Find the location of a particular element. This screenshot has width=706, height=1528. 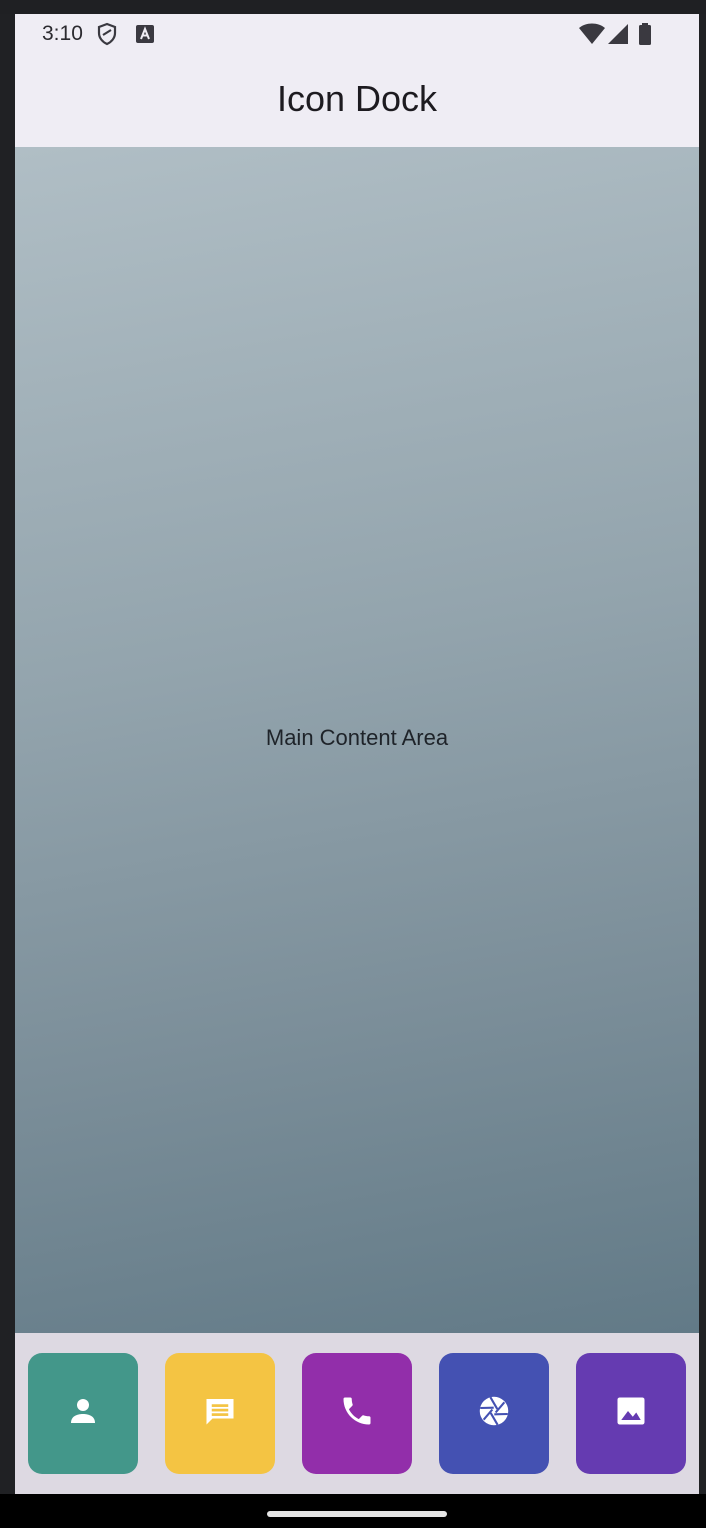

icon-dock is located at coordinates (357, 1413).